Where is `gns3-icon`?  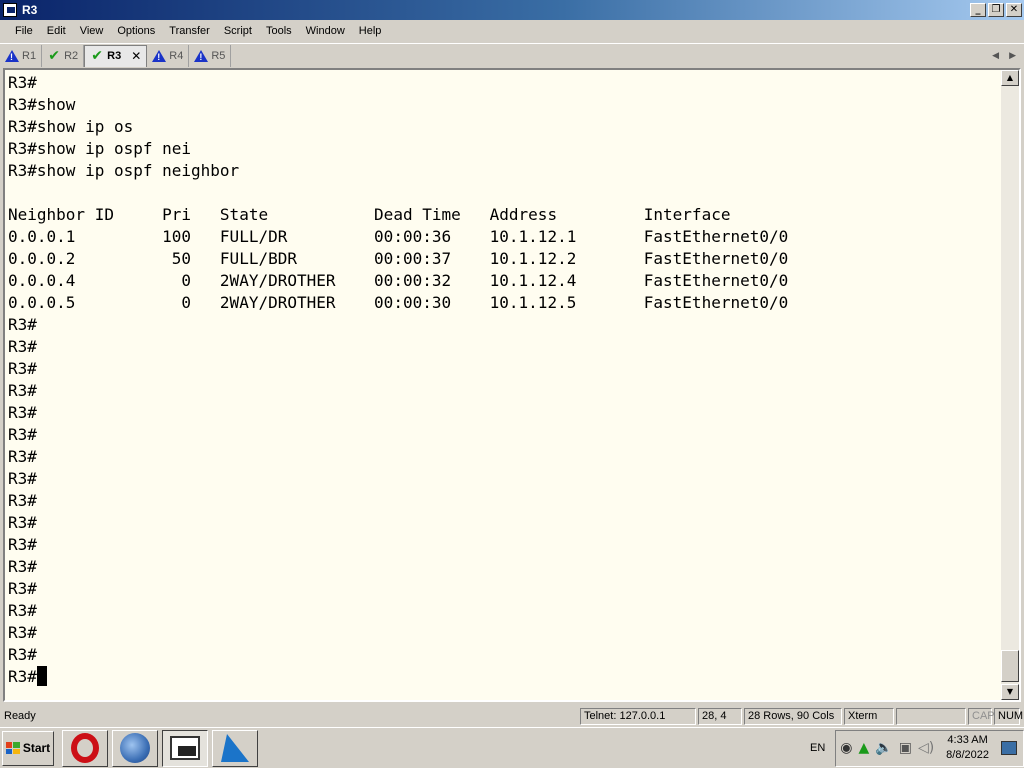 gns3-icon is located at coordinates (135, 748).